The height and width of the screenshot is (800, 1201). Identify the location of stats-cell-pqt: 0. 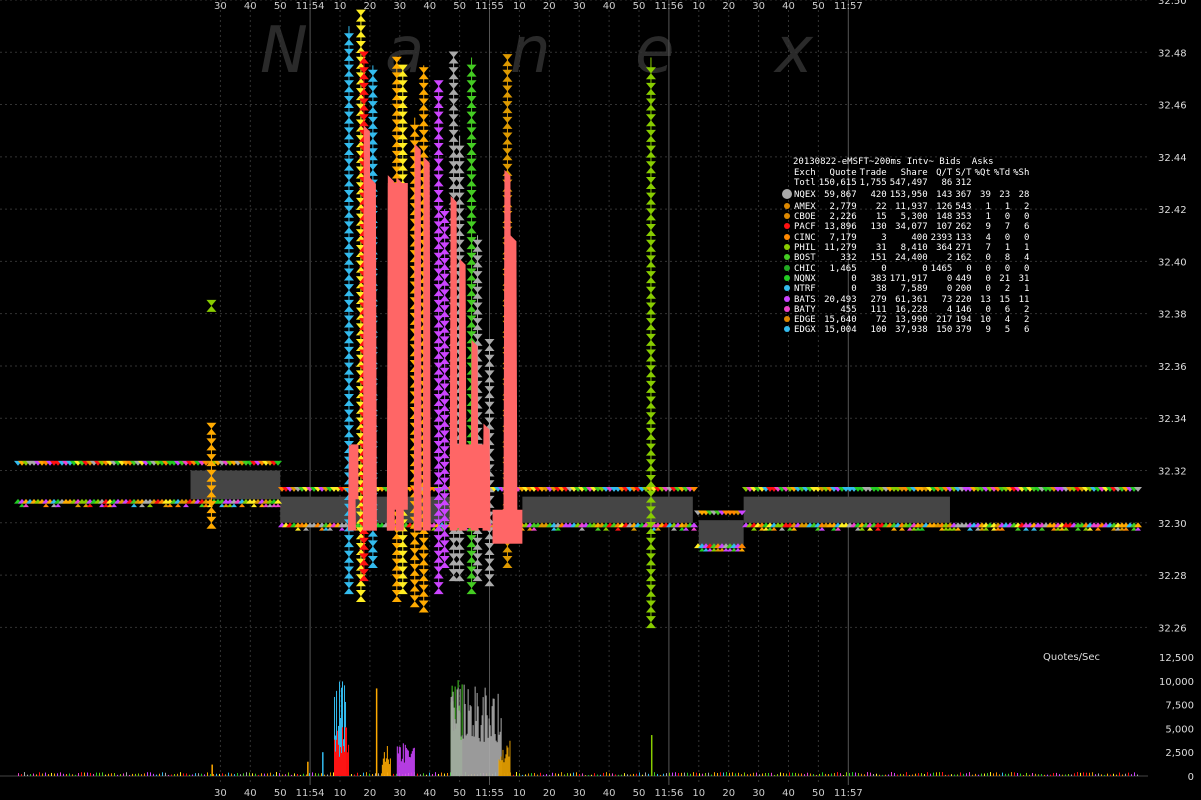
(988, 309).